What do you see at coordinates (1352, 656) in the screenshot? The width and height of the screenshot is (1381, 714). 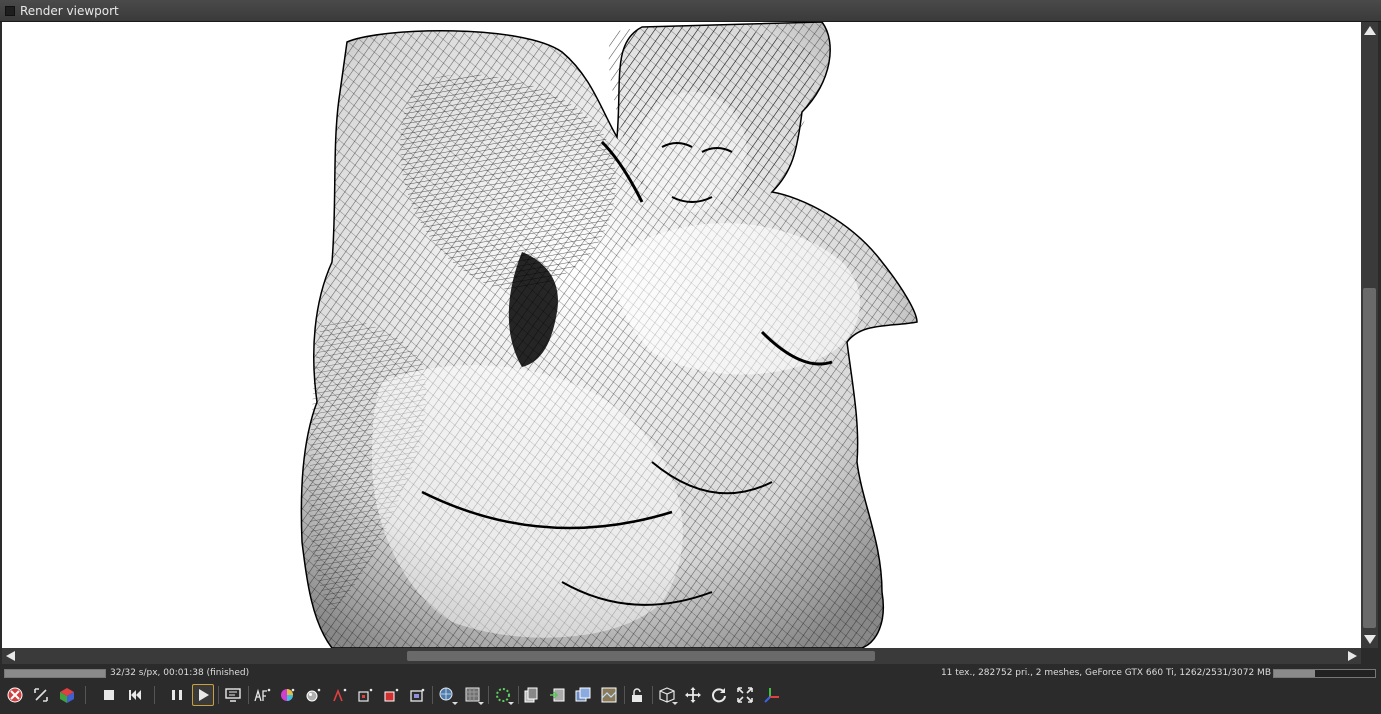 I see `scroll-right-icon` at bounding box center [1352, 656].